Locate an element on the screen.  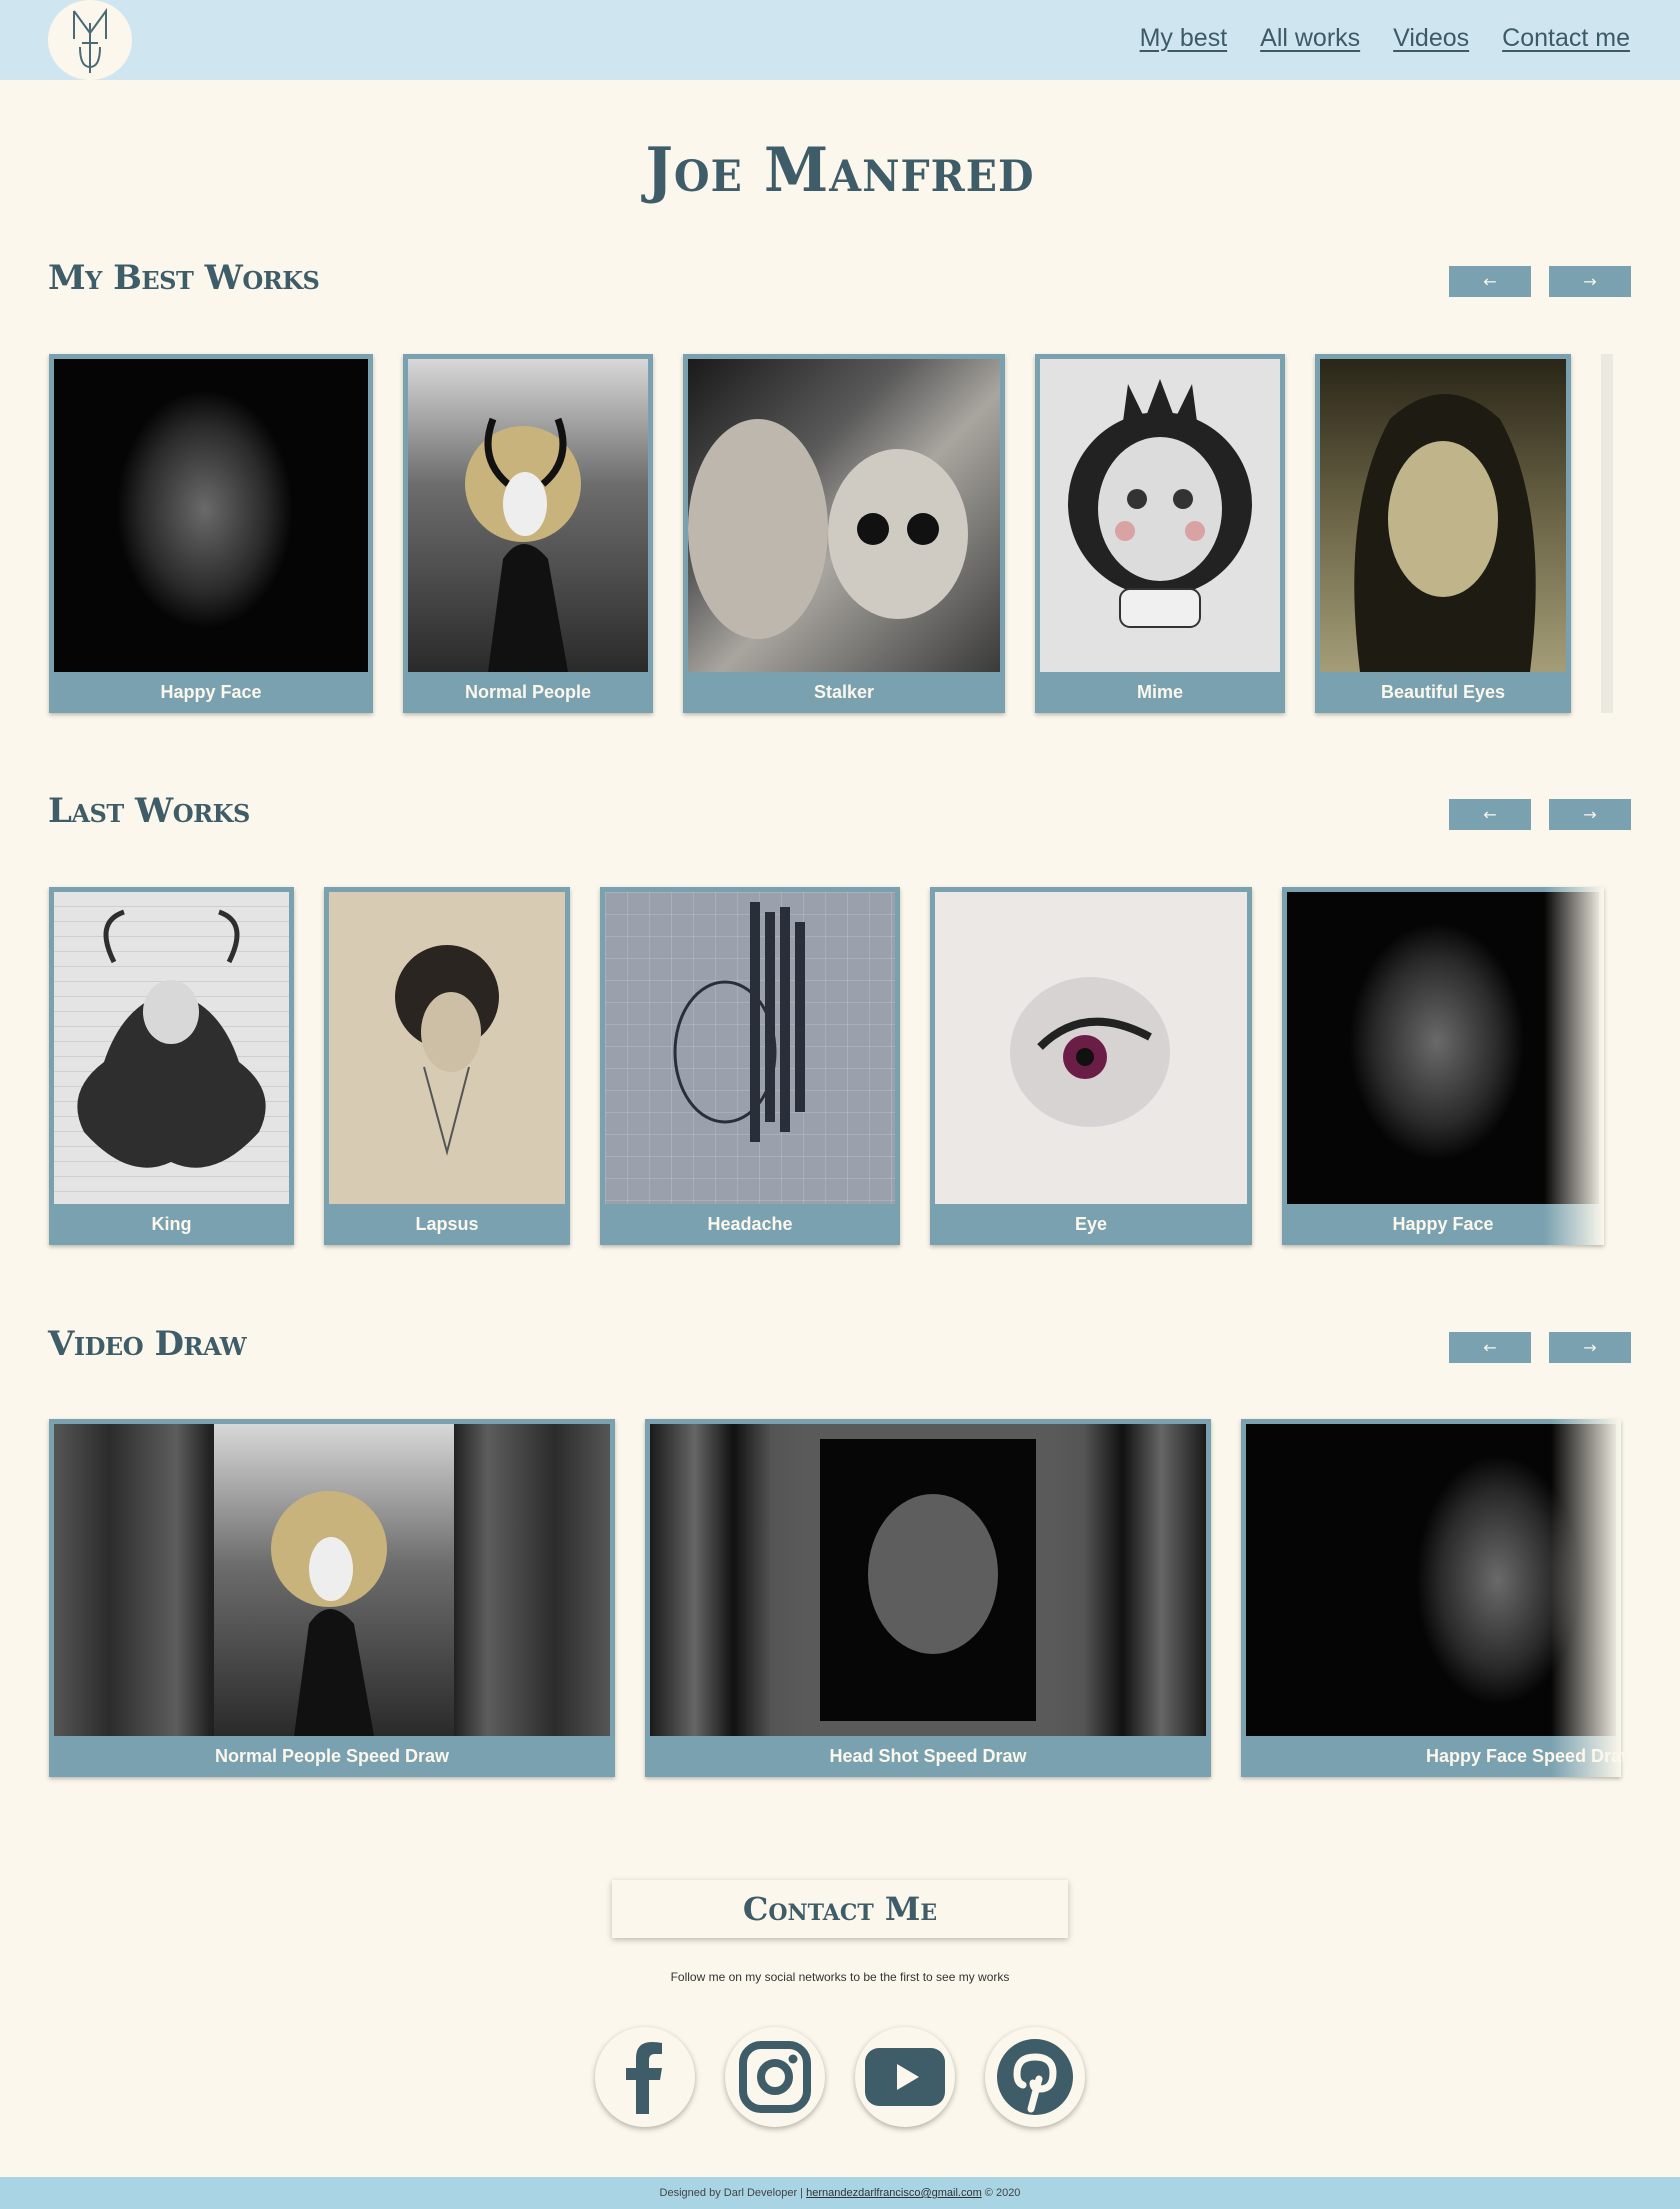
best-card-partial is located at coordinates (1607, 533).